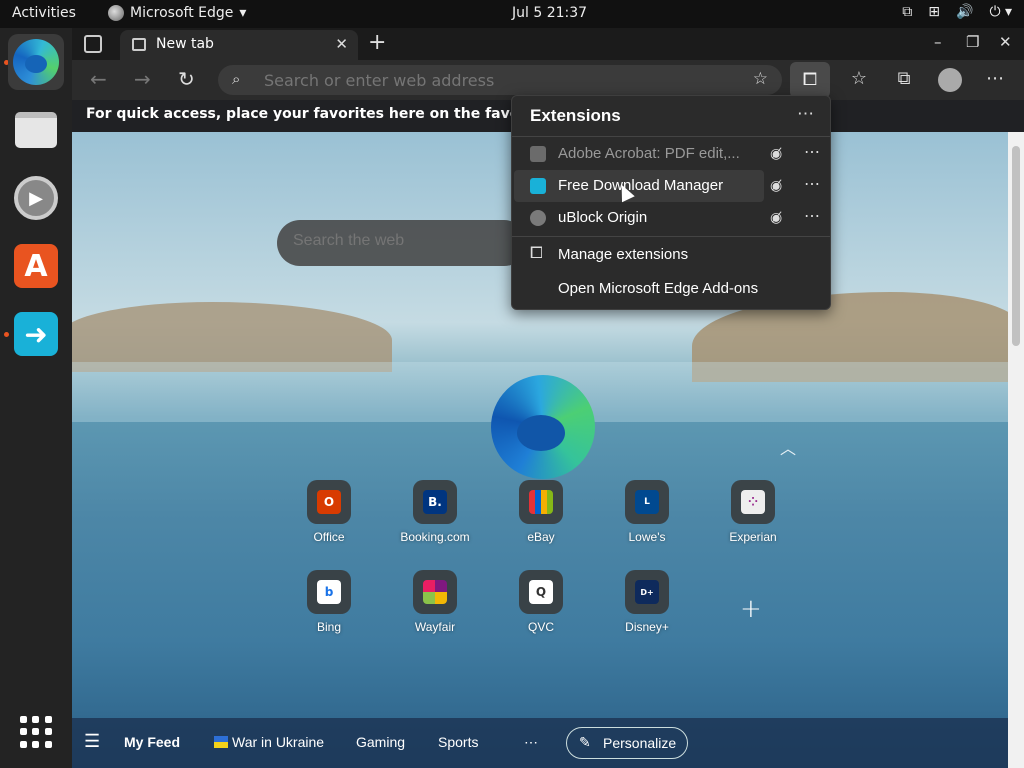 The height and width of the screenshot is (768, 1024). Describe the element at coordinates (380, 742) in the screenshot. I see `feed-tab-gaming: Gaming` at that location.